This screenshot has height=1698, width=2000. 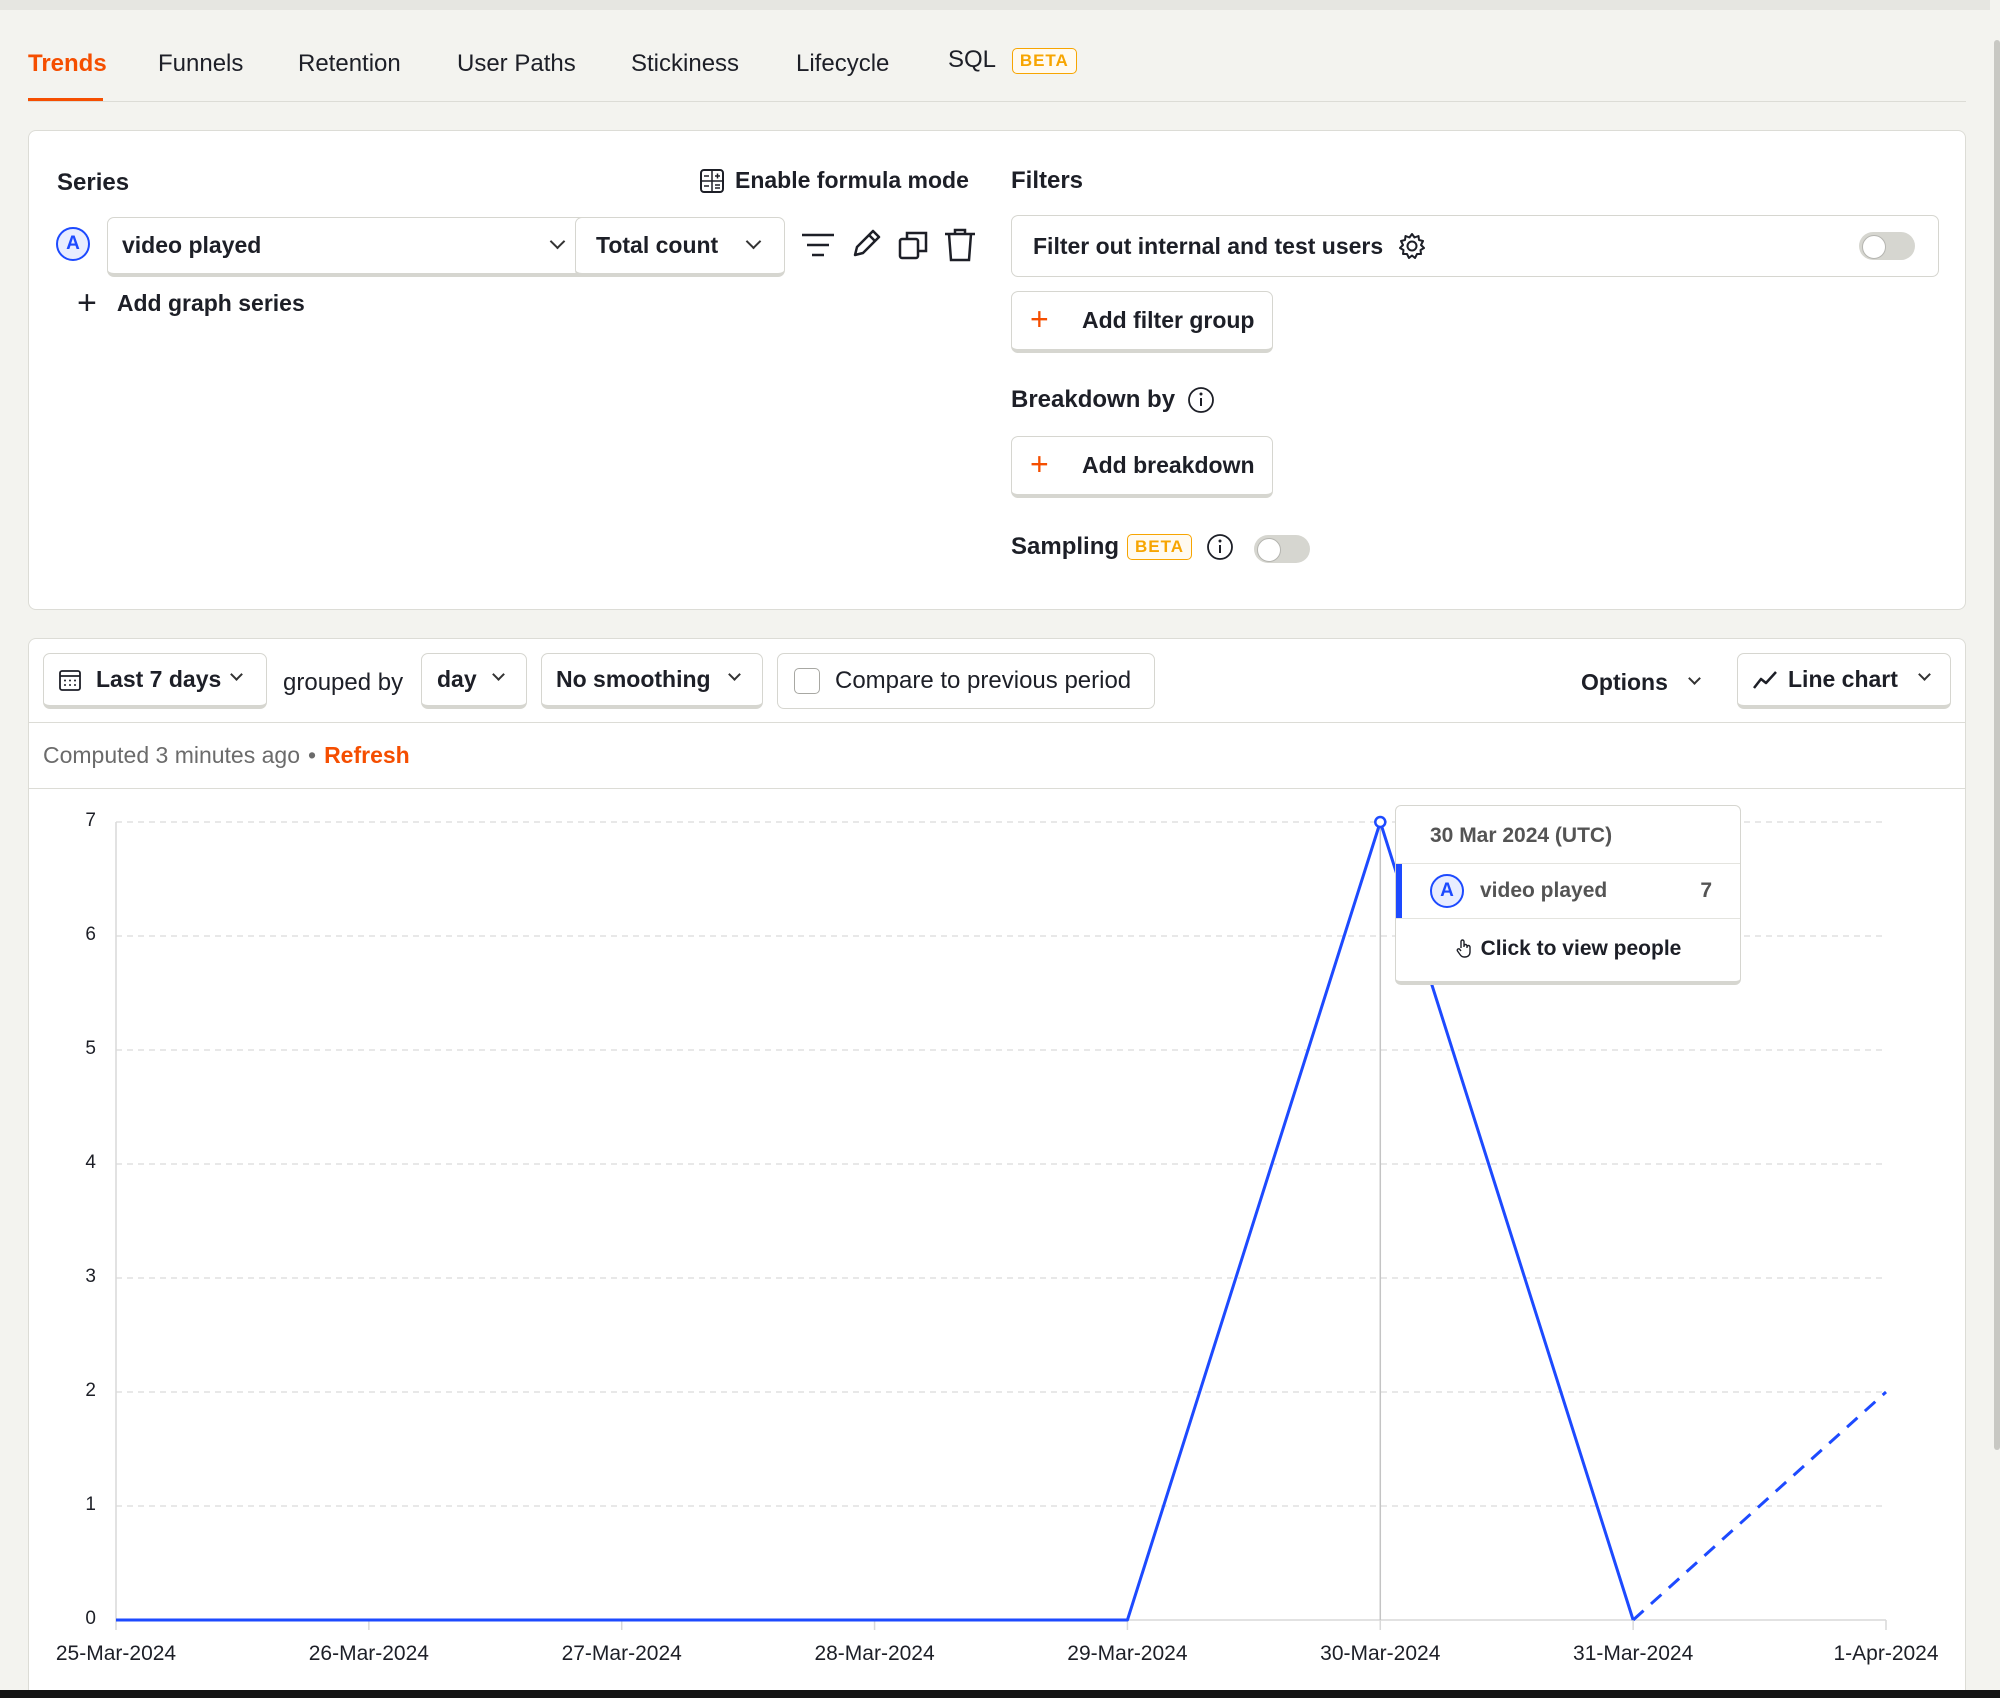 What do you see at coordinates (1047, 180) in the screenshot?
I see `filters-heading: Filters` at bounding box center [1047, 180].